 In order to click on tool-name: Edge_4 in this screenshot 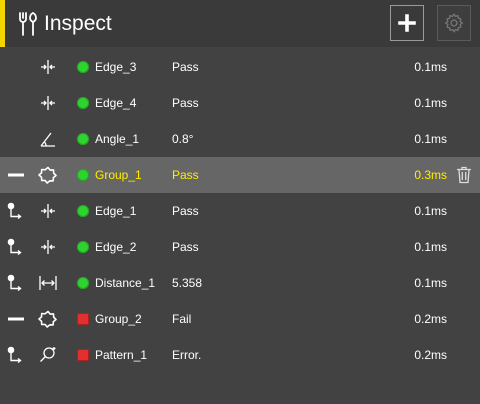, I will do `click(116, 103)`.